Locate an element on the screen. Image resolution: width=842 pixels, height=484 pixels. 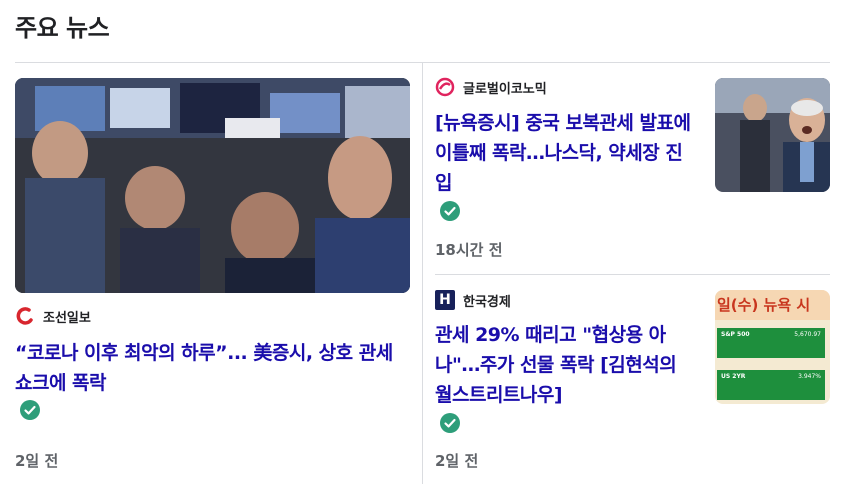
article-headline: “코로나 이후 최악의 하루”... 美증시, 상호 관세 쇼크에 폭락 is located at coordinates (212, 368).